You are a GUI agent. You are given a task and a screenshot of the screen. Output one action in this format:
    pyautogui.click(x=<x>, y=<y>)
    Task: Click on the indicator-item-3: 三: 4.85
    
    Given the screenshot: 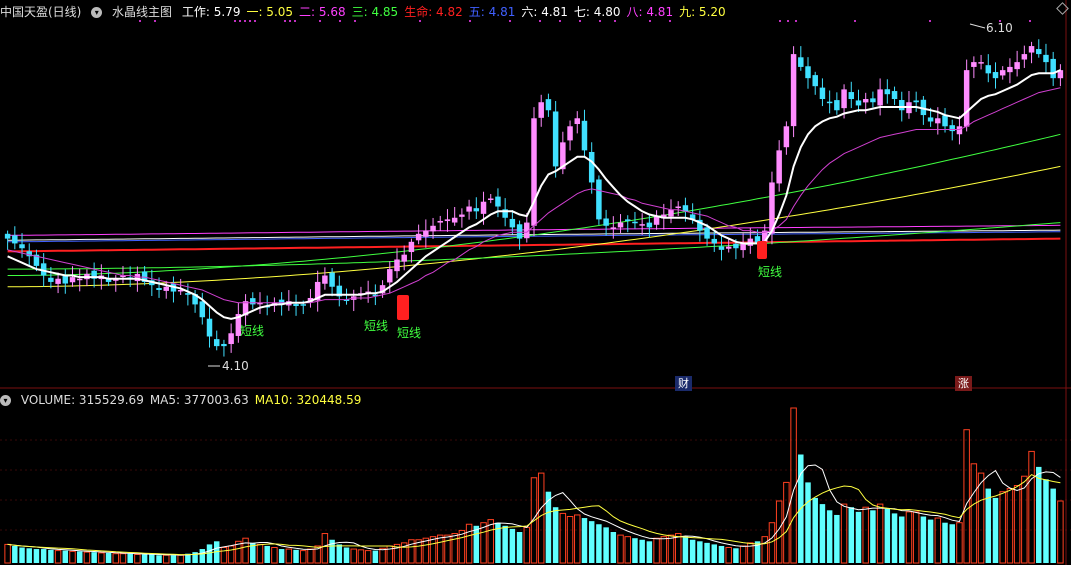 What is the action you would take?
    pyautogui.click(x=375, y=12)
    